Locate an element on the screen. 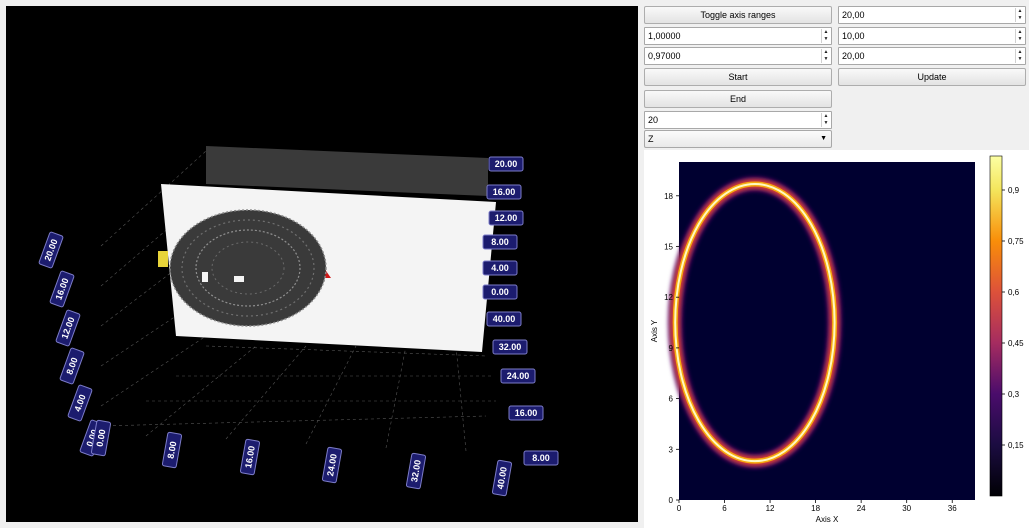 This screenshot has width=1029, height=528. right-lower-label: 16.00 is located at coordinates (526, 413).